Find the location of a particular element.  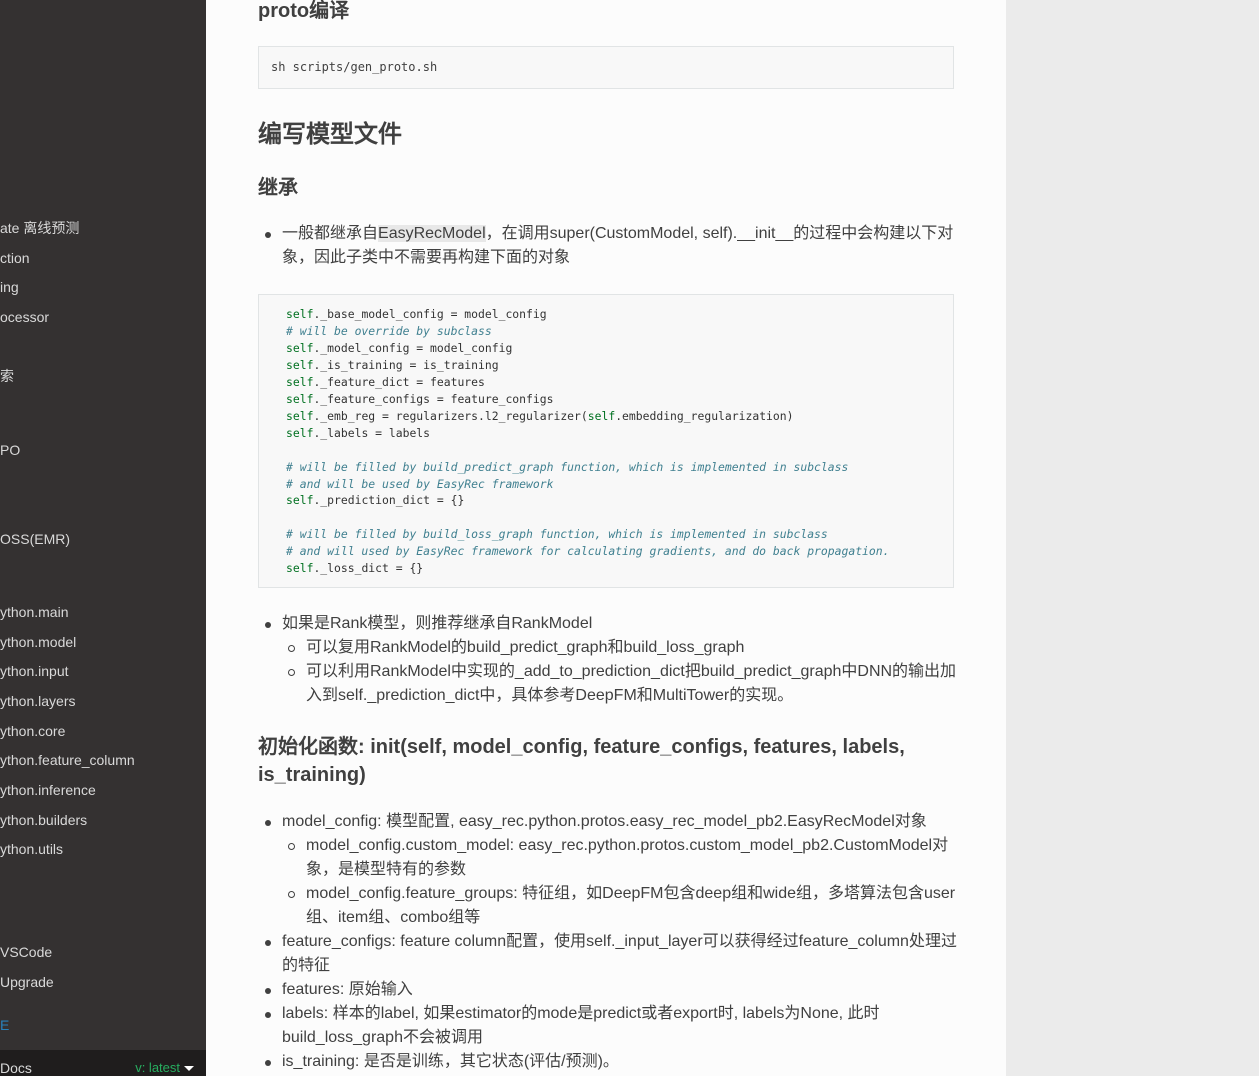

code-text: ._loss_dict = {} is located at coordinates (368, 568).